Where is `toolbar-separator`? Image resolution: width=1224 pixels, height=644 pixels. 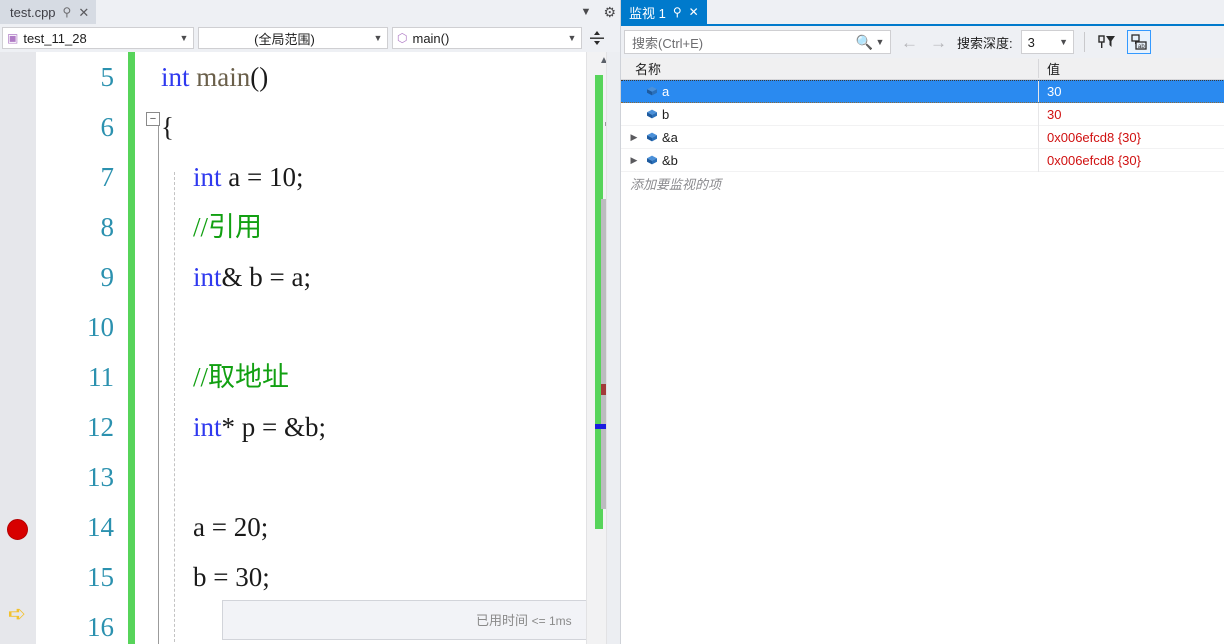
toolbar-separator is located at coordinates (1084, 42).